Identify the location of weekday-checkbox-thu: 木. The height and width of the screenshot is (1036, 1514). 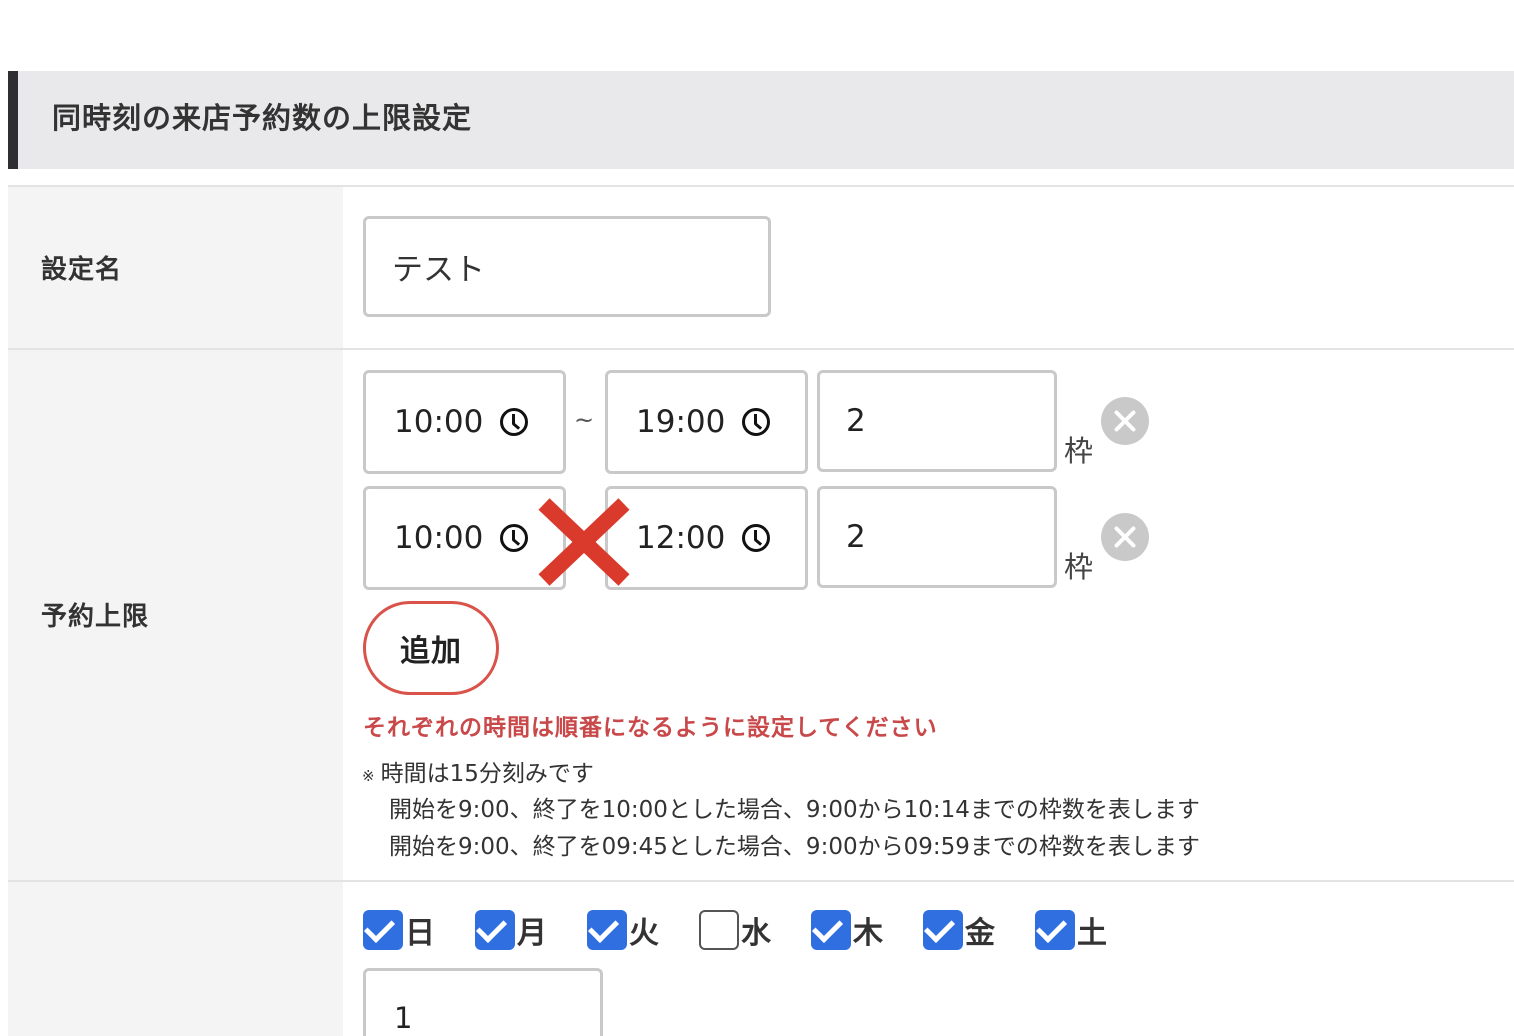
(847, 930).